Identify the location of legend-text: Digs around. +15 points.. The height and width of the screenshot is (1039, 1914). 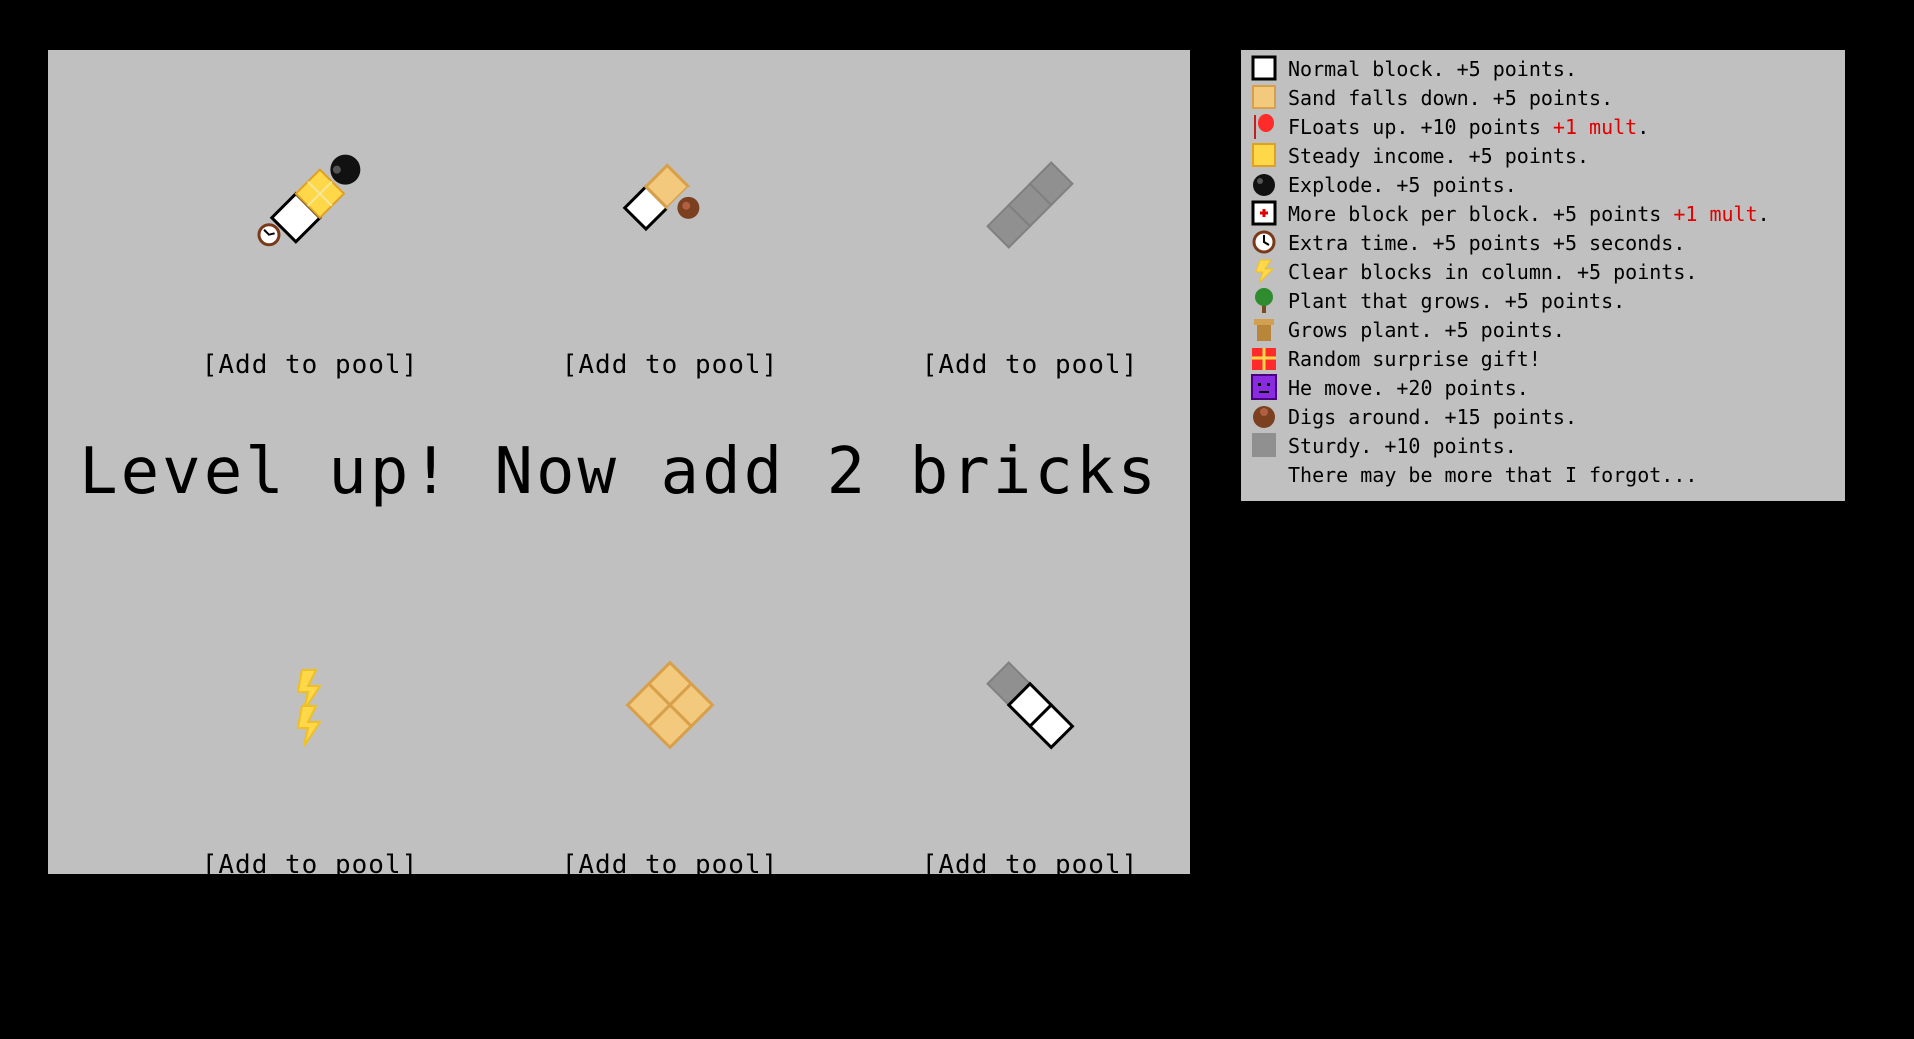
(1432, 417).